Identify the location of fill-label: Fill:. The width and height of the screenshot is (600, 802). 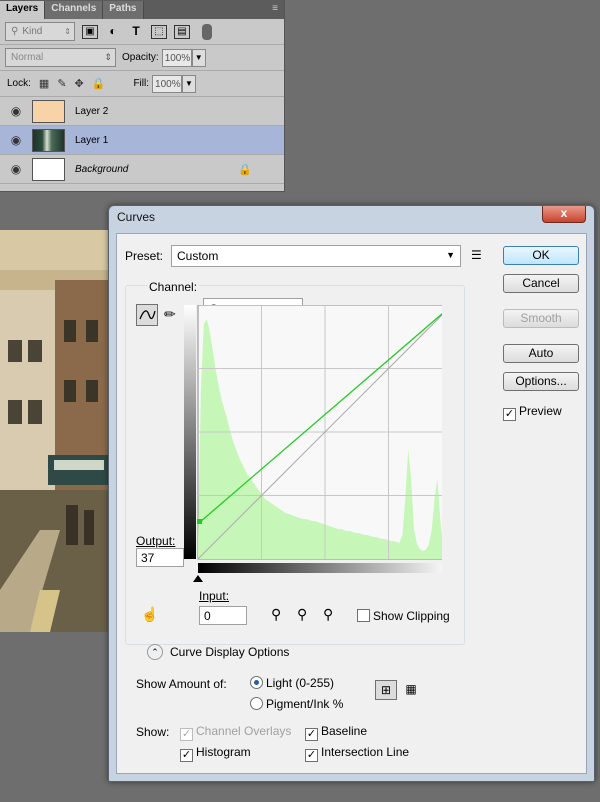
(141, 83).